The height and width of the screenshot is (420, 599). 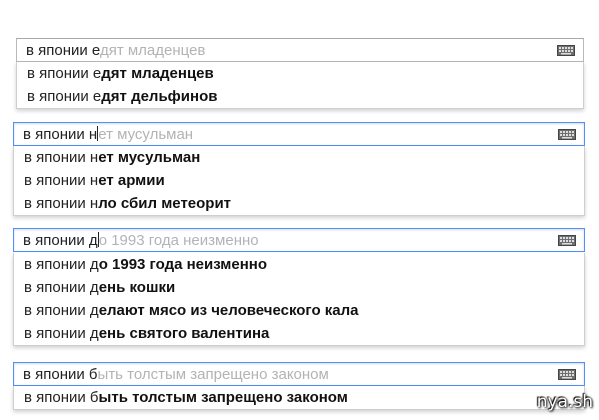 I want to click on hint-text: ет мусульман, so click(x=146, y=134).